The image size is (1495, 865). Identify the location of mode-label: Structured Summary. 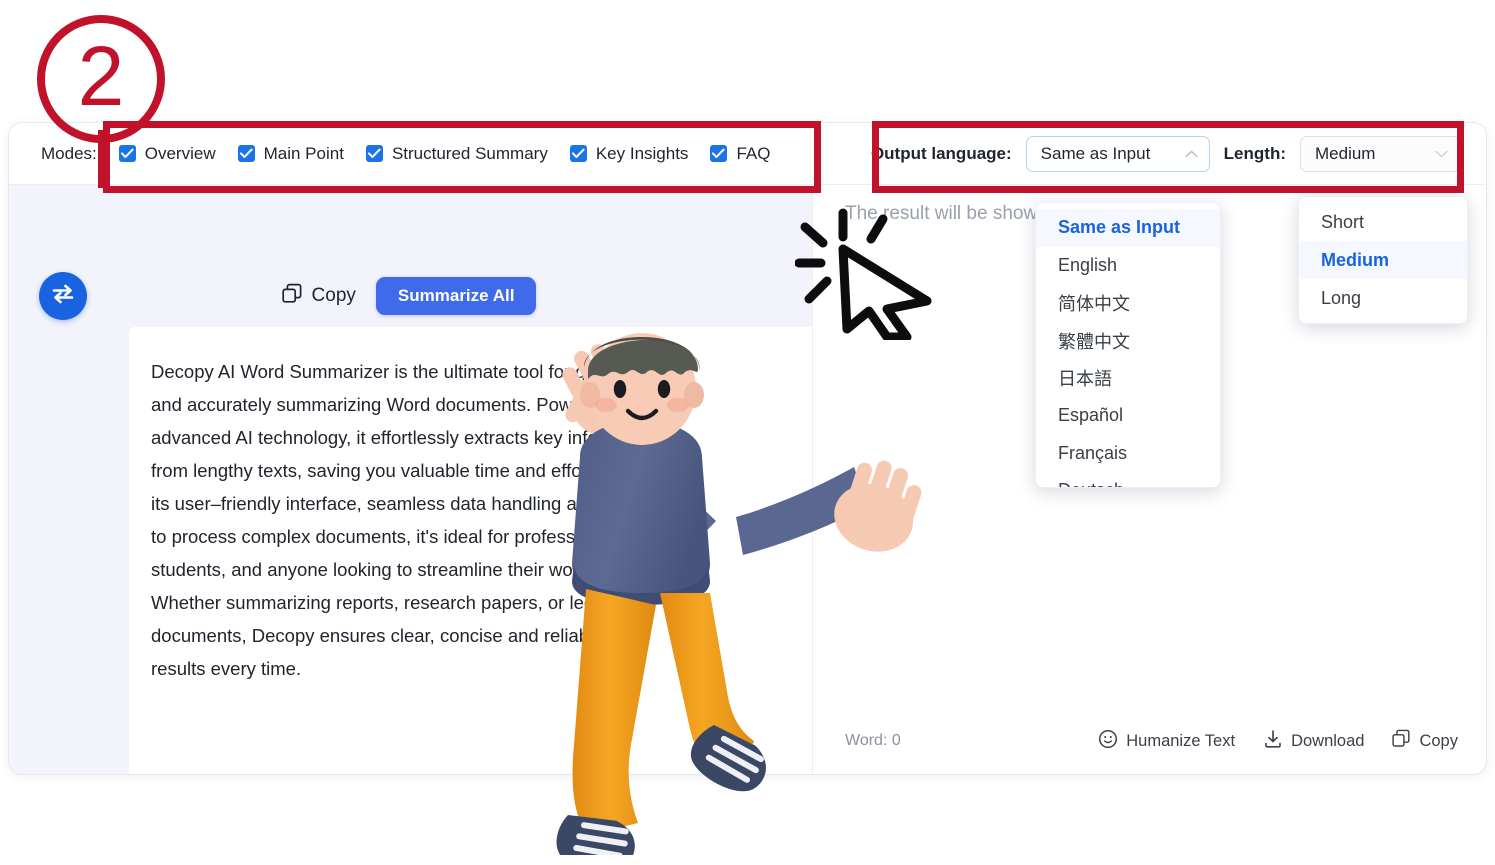
(469, 153).